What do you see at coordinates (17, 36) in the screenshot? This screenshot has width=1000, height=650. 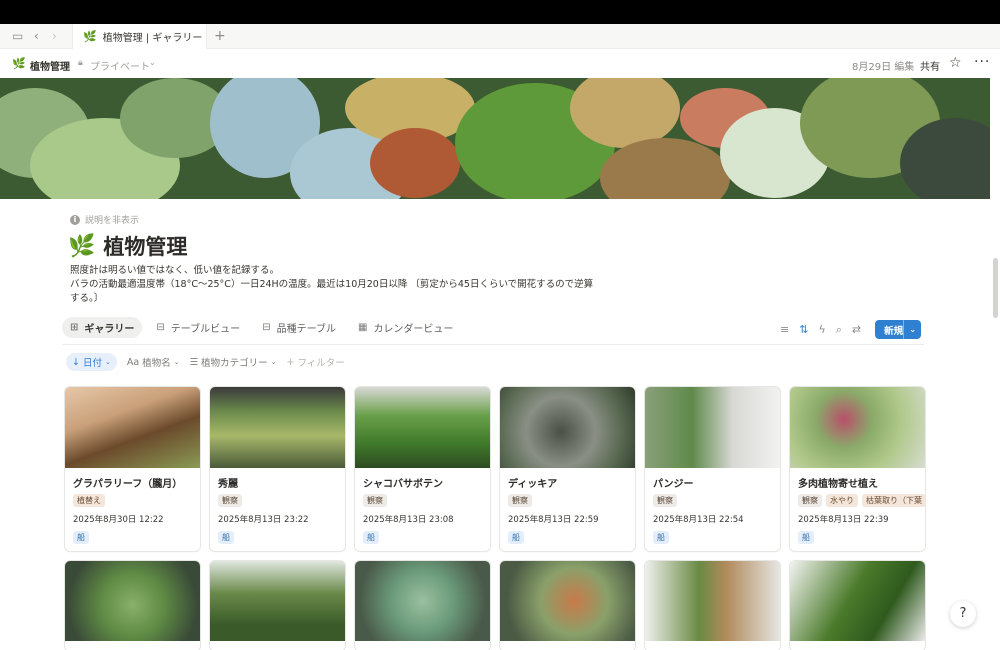 I see `sidebar-toggle-icon: ▭` at bounding box center [17, 36].